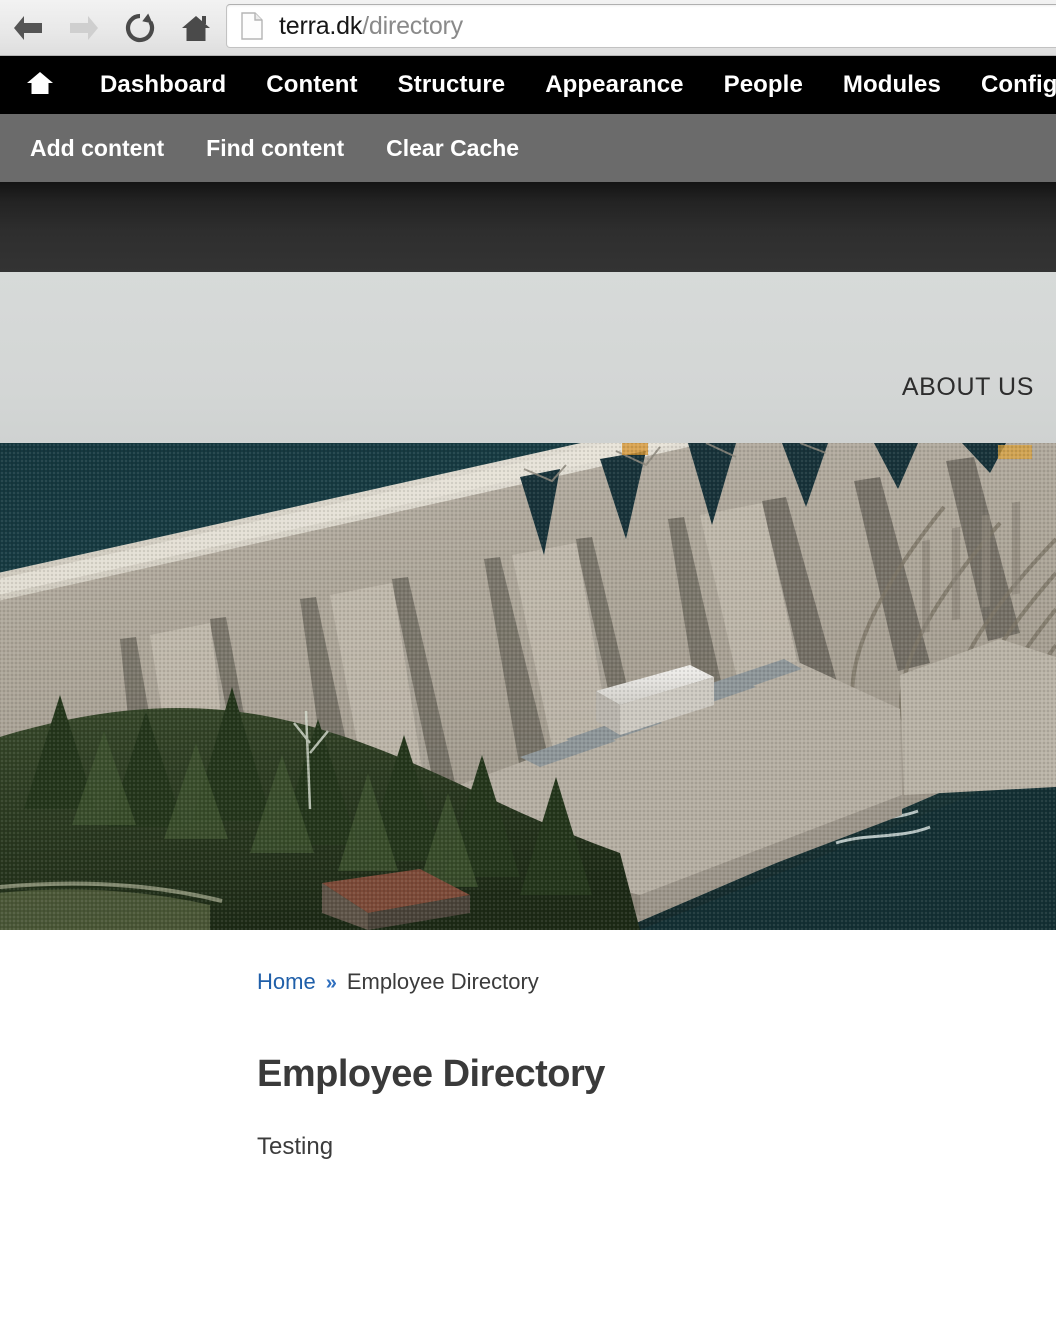 This screenshot has width=1056, height=1322. I want to click on home-button, so click(196, 28).